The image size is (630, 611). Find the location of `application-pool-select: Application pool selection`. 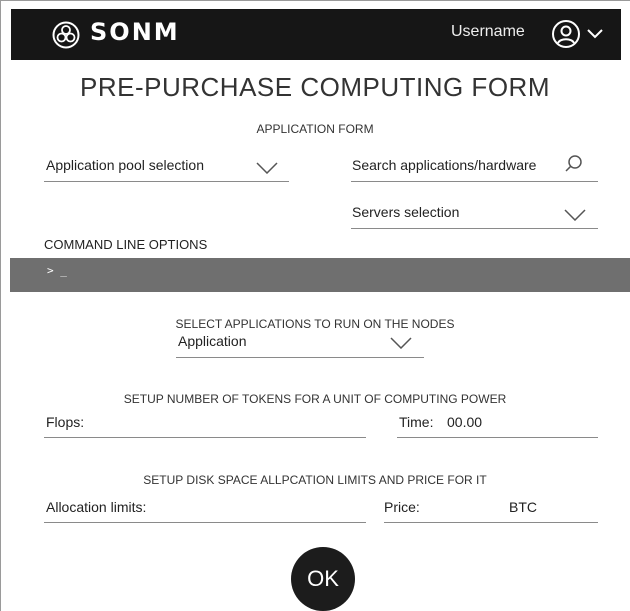

application-pool-select: Application pool selection is located at coordinates (166, 168).